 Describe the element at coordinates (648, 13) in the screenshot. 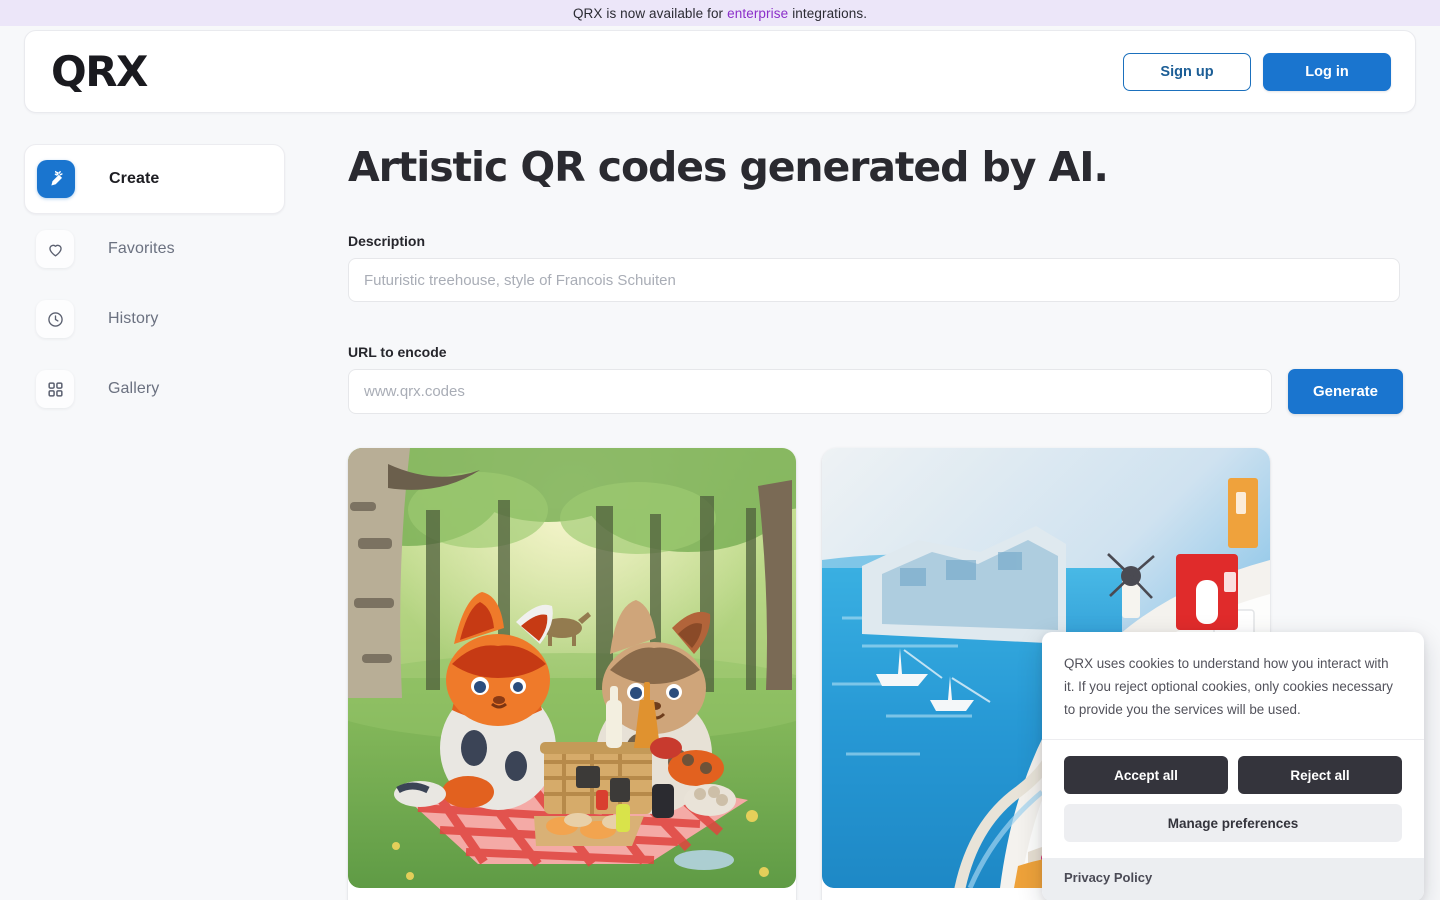

I see `announcement-text-before: QRX is now available for` at that location.